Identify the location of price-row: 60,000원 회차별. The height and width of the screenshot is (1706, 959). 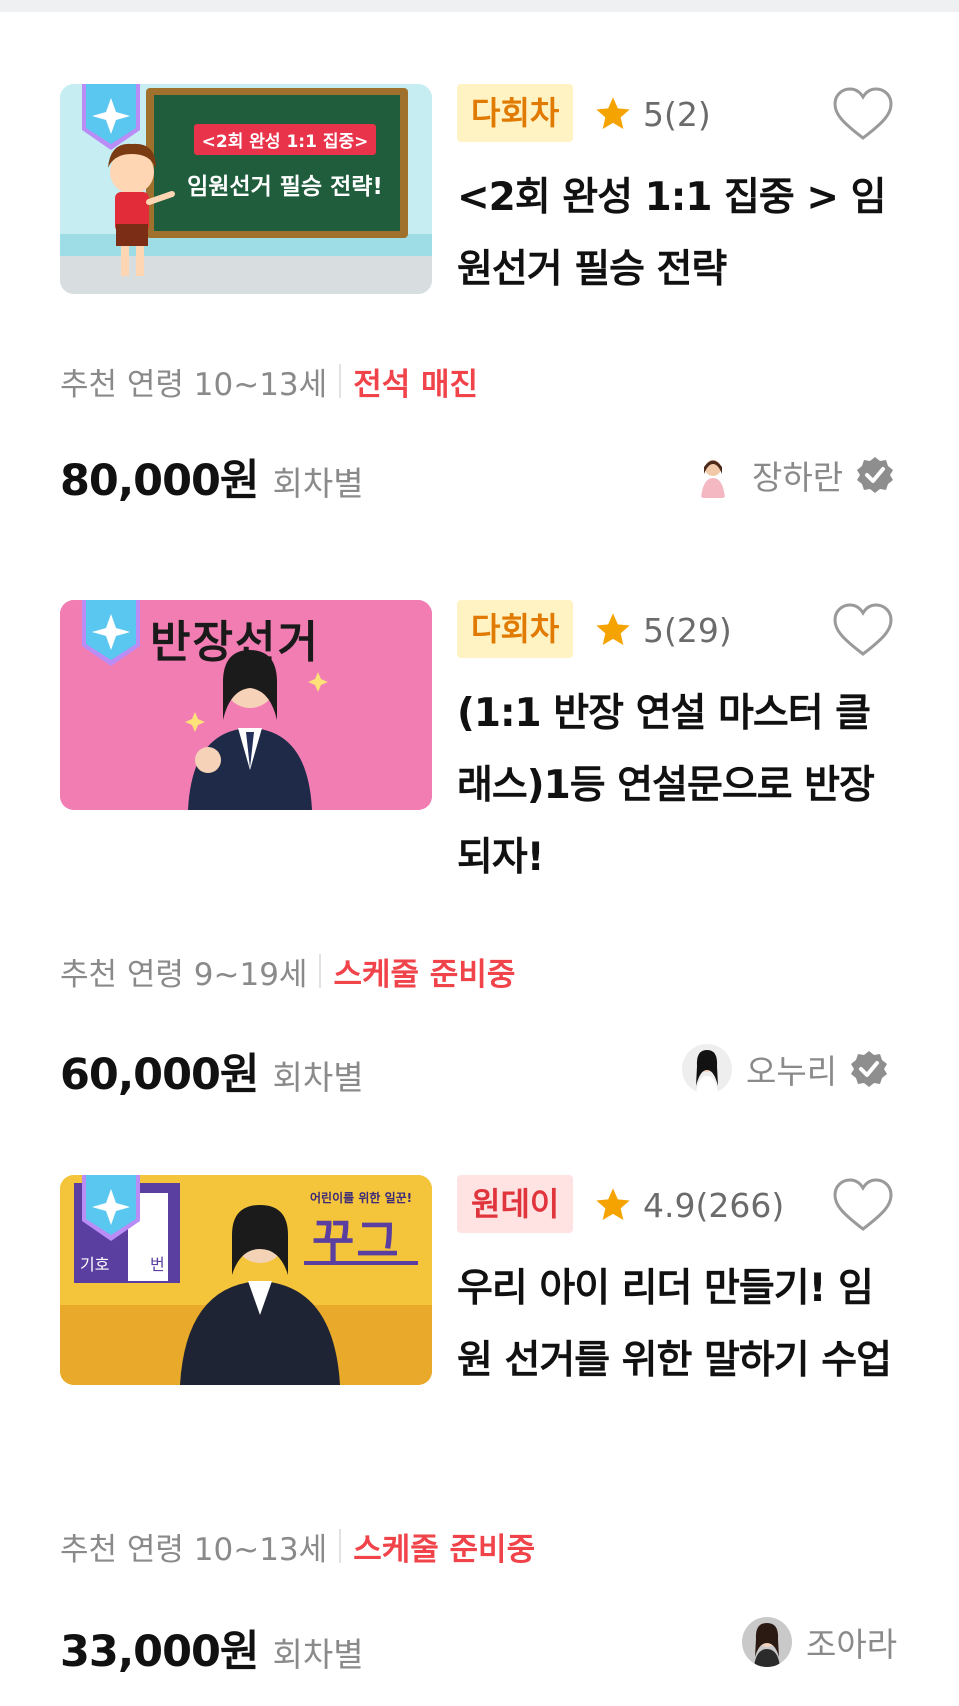
(212, 1070).